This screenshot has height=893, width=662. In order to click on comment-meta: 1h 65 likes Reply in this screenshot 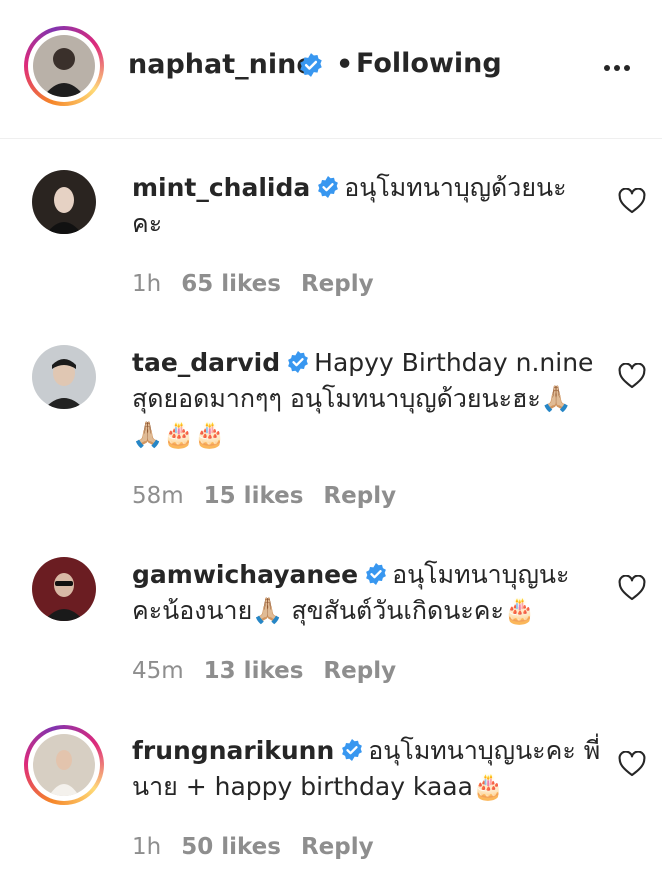, I will do `click(263, 284)`.